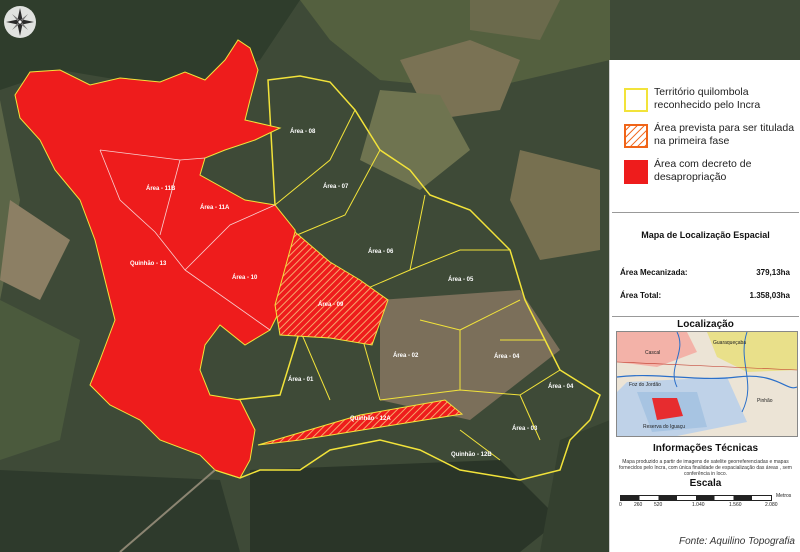 Image resolution: width=800 pixels, height=552 pixels. What do you see at coordinates (769, 295) in the screenshot?
I see `summary-value: 1.358,03ha` at bounding box center [769, 295].